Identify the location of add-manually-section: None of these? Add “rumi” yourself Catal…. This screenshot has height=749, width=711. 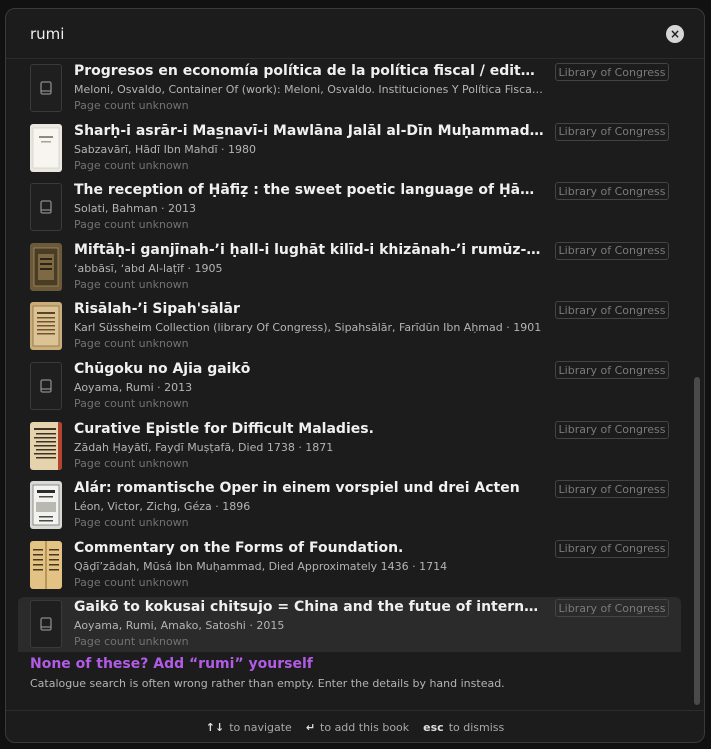
(267, 673).